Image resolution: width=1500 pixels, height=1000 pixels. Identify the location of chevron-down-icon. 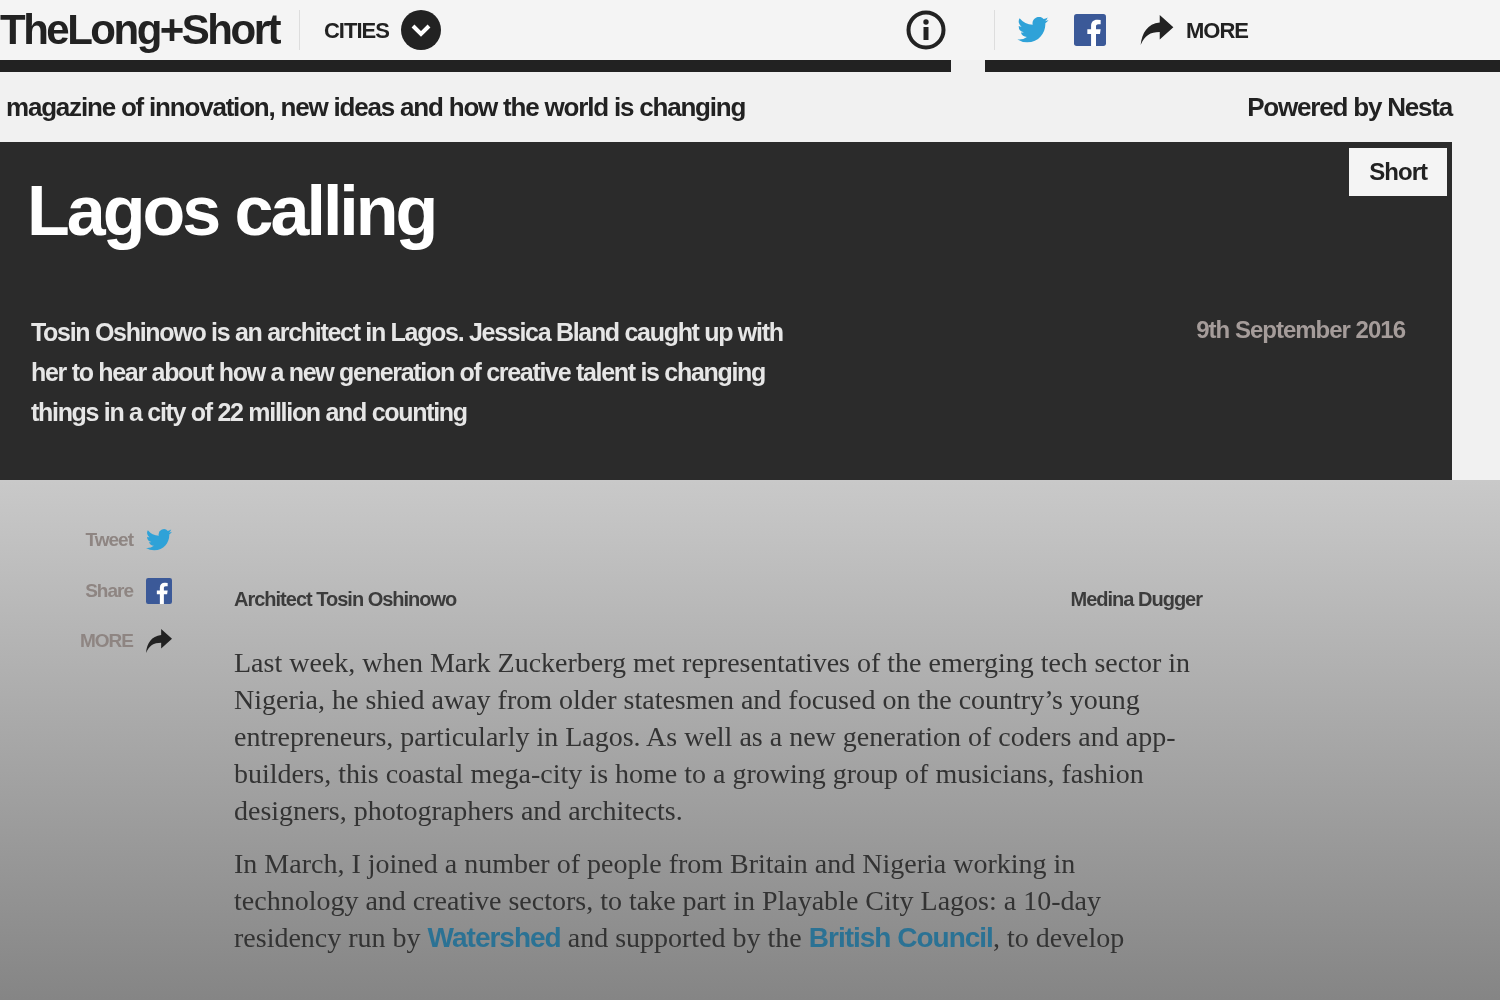
(420, 30).